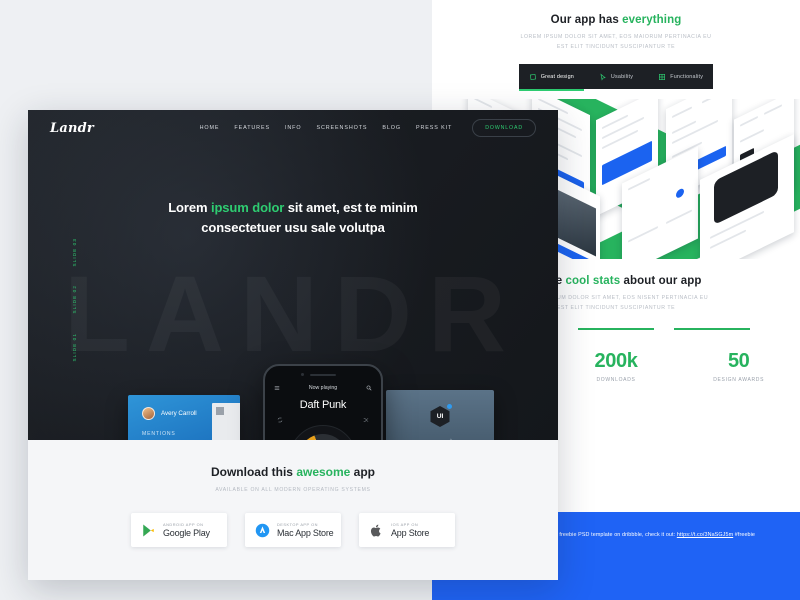  What do you see at coordinates (262, 530) in the screenshot?
I see `mac-app-store-icon` at bounding box center [262, 530].